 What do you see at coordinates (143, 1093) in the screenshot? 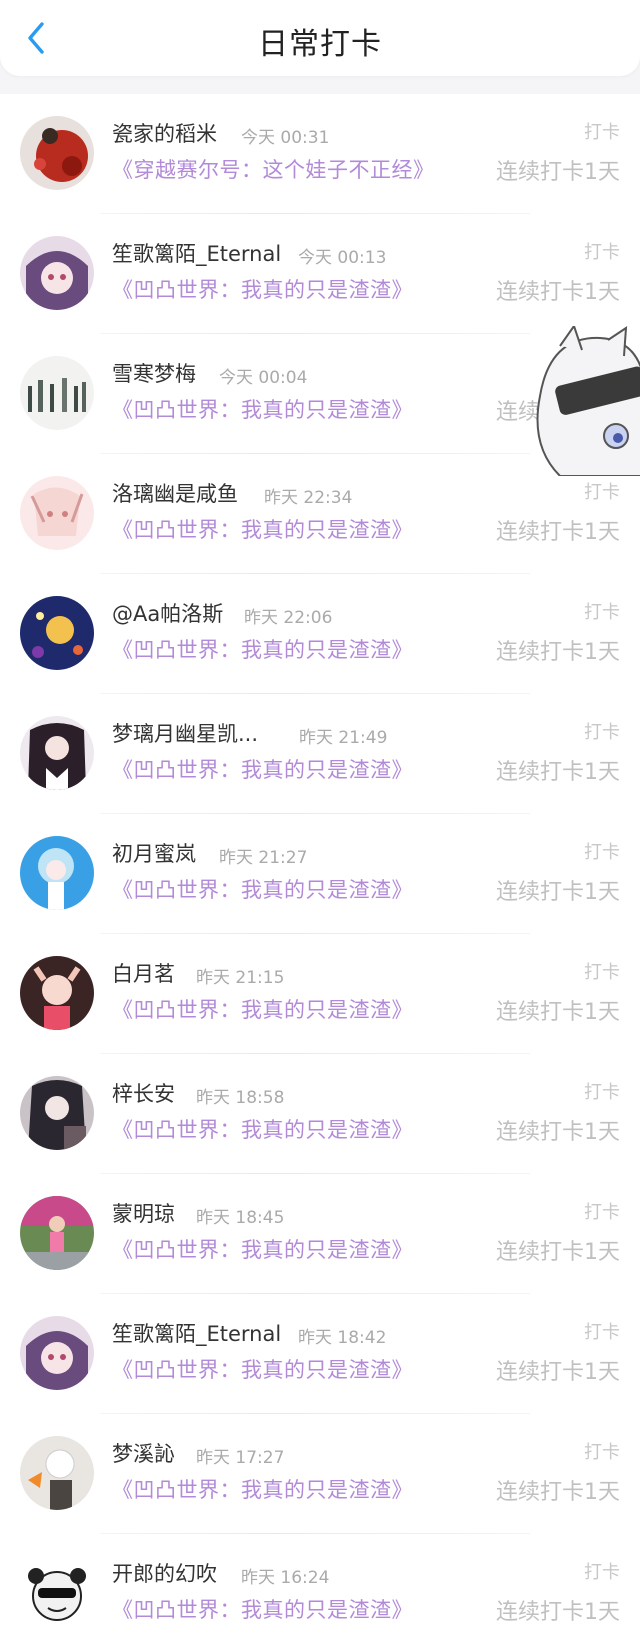
I see `username: 梓长安` at bounding box center [143, 1093].